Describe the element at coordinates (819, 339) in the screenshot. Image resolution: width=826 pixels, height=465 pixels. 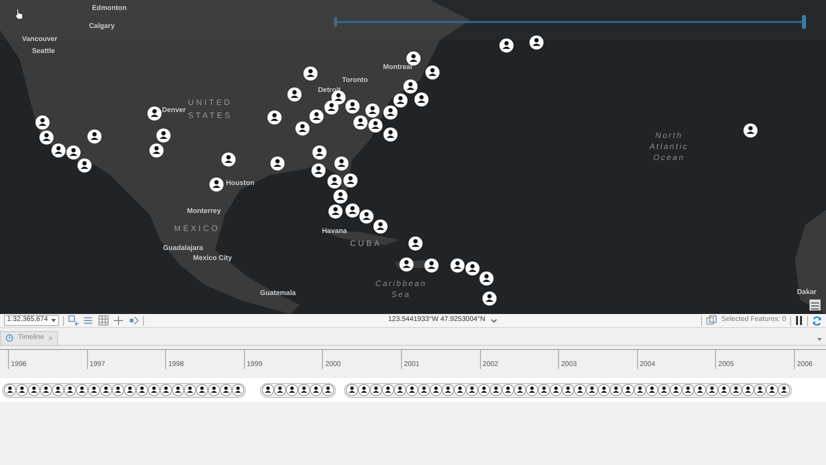
I see `caret-icon` at that location.